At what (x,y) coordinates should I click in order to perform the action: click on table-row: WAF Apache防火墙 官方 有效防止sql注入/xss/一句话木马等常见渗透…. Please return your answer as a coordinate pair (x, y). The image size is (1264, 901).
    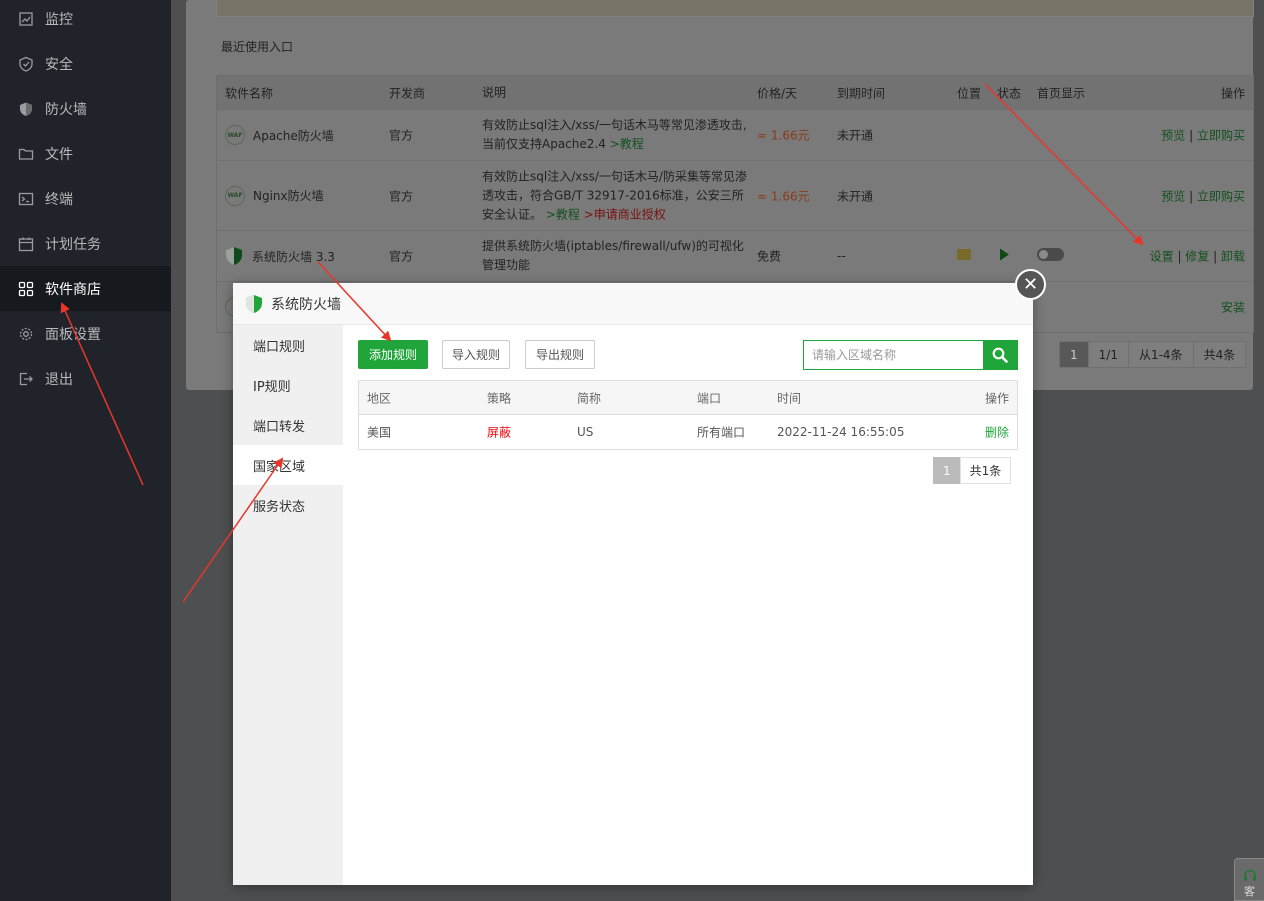
    Looking at the image, I should click on (735, 135).